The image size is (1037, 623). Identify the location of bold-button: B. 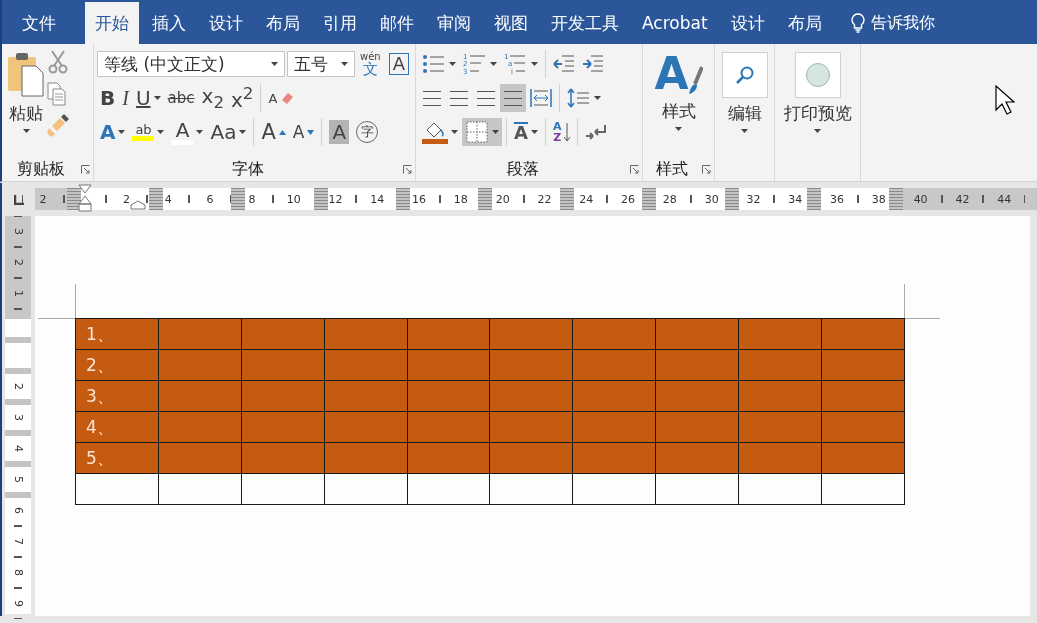
(108, 98).